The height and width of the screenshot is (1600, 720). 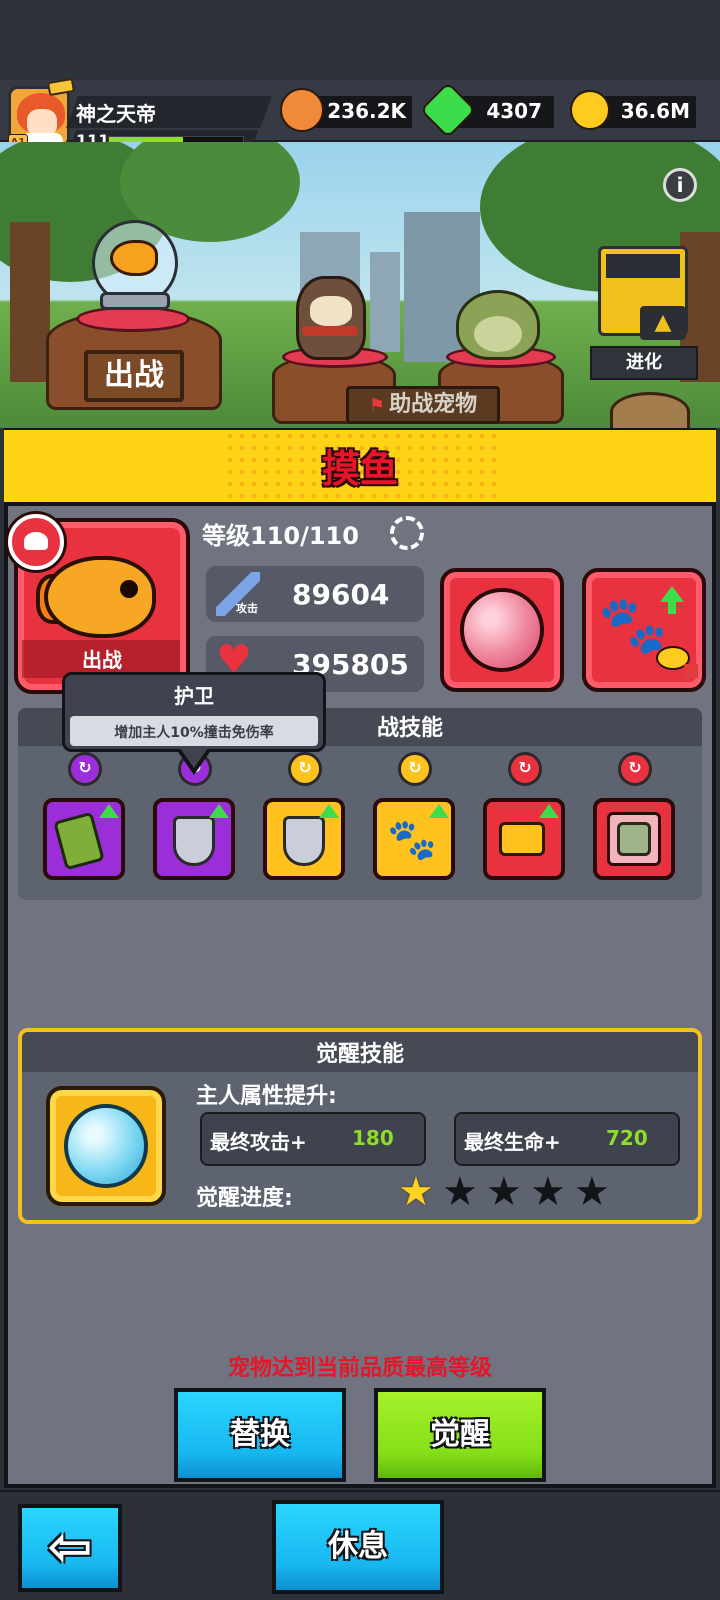 What do you see at coordinates (134, 258) in the screenshot?
I see `goldfish-small-icon` at bounding box center [134, 258].